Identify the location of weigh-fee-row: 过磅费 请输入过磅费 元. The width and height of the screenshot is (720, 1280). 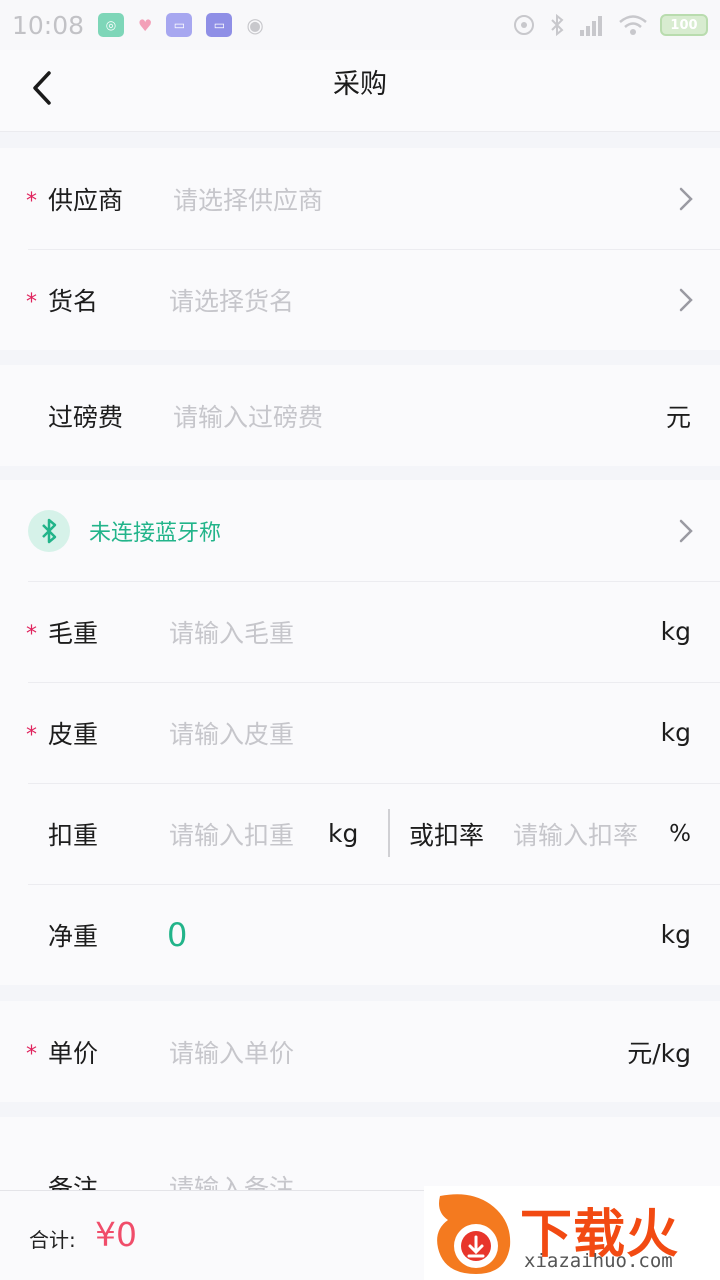
(360, 415).